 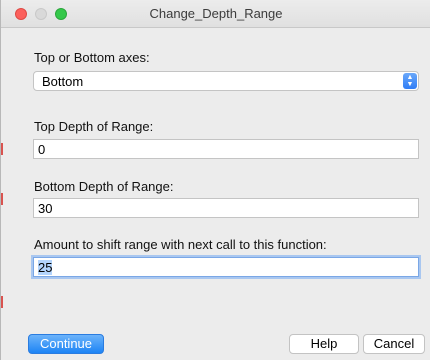 I want to click on top-depth-field: 0, so click(x=226, y=149).